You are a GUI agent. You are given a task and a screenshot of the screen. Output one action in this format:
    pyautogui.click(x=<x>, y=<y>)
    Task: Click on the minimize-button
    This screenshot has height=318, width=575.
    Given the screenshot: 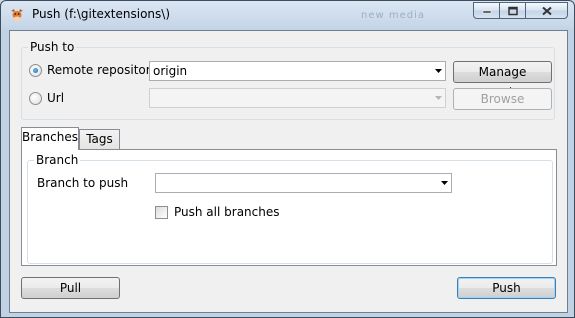 What is the action you would take?
    pyautogui.click(x=486, y=10)
    